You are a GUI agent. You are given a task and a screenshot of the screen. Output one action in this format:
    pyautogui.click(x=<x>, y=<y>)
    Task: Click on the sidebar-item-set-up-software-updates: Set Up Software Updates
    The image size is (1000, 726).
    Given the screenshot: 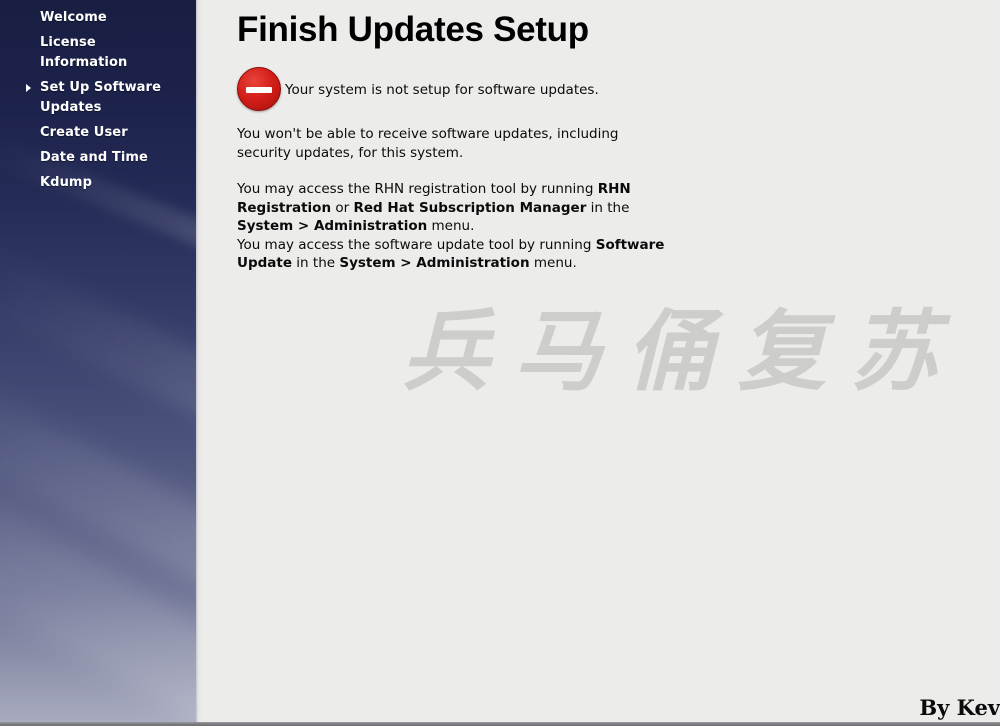 What is the action you would take?
    pyautogui.click(x=98, y=98)
    